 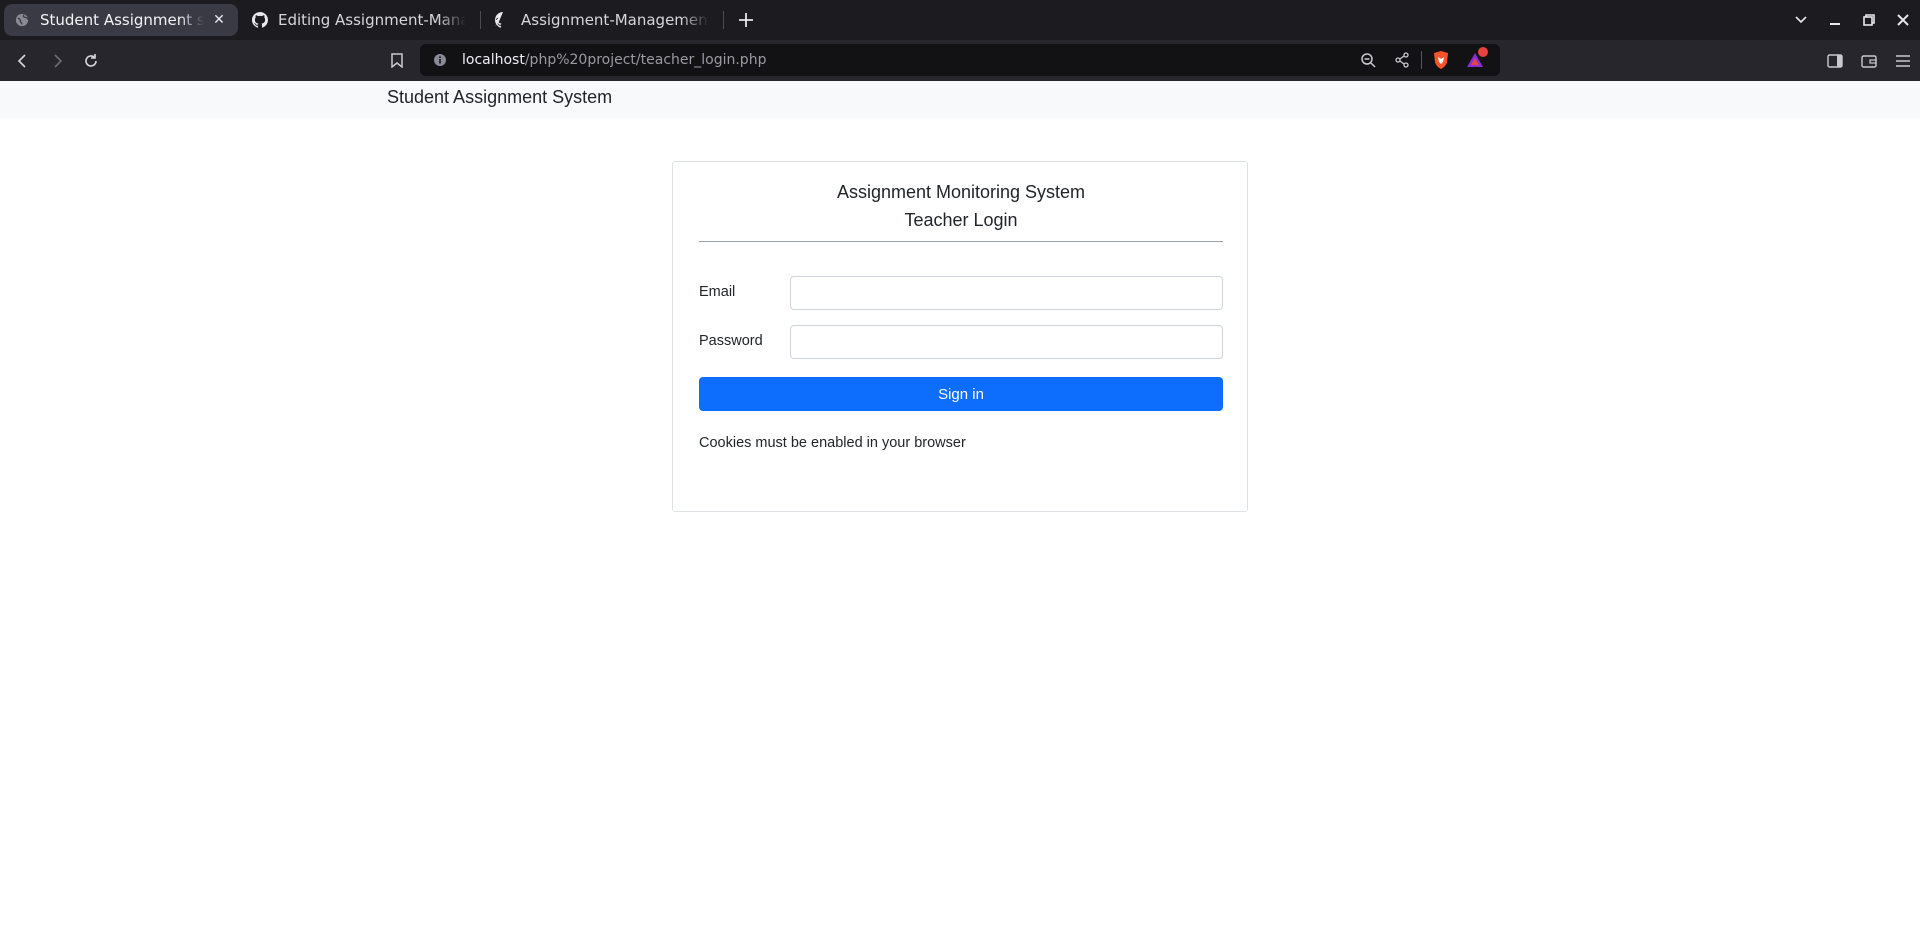 I want to click on sign-in-button: Sign in, so click(x=961, y=394).